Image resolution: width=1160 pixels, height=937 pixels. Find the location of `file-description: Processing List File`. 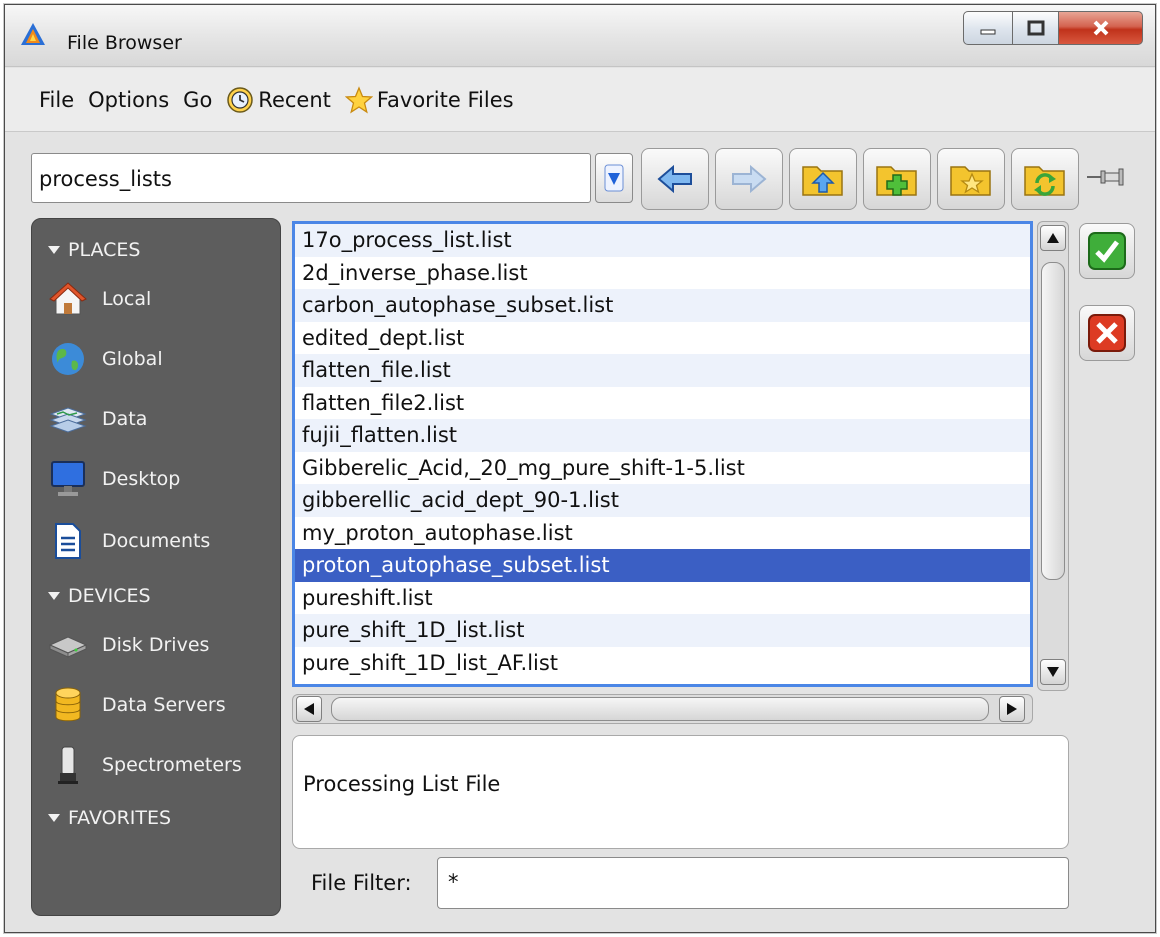

file-description: Processing List File is located at coordinates (680, 792).